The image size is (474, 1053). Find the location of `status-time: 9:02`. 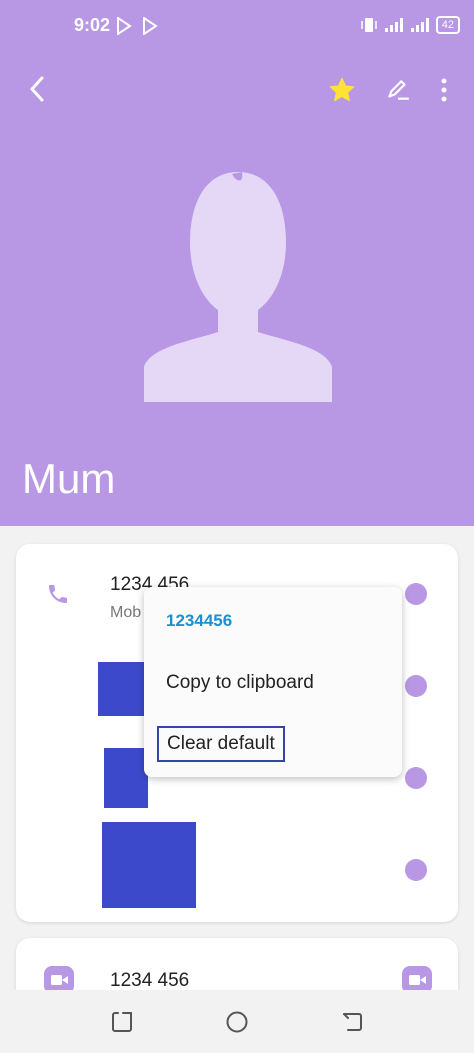

status-time: 9:02 is located at coordinates (92, 25).